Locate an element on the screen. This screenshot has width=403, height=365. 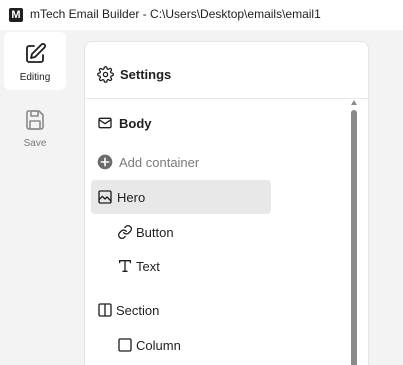
settings-title: Settings is located at coordinates (146, 74).